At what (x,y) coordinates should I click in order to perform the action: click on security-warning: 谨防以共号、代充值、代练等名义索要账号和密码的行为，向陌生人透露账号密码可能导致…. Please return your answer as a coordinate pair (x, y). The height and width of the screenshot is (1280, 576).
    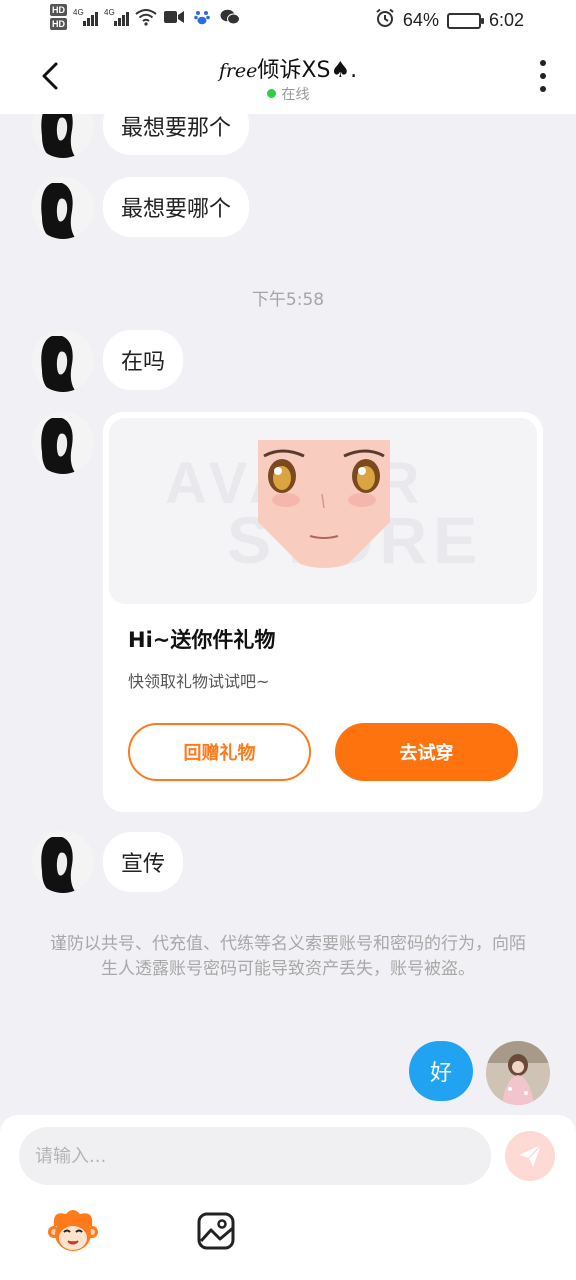
    Looking at the image, I should click on (288, 956).